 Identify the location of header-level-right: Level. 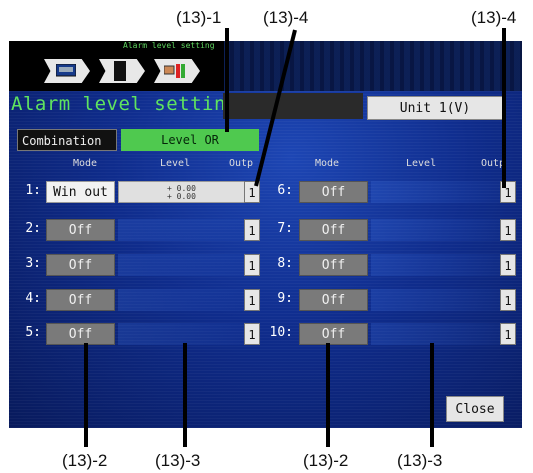
(421, 163).